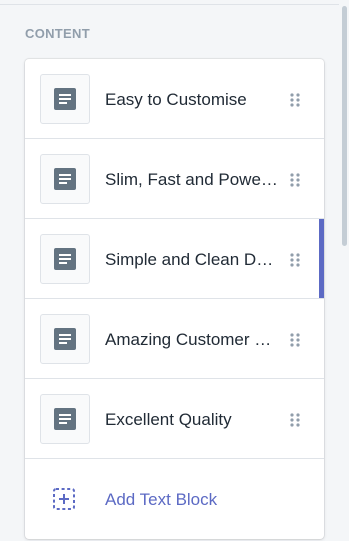 Image resolution: width=349 pixels, height=541 pixels. What do you see at coordinates (169, 2) in the screenshot?
I see `top-divider` at bounding box center [169, 2].